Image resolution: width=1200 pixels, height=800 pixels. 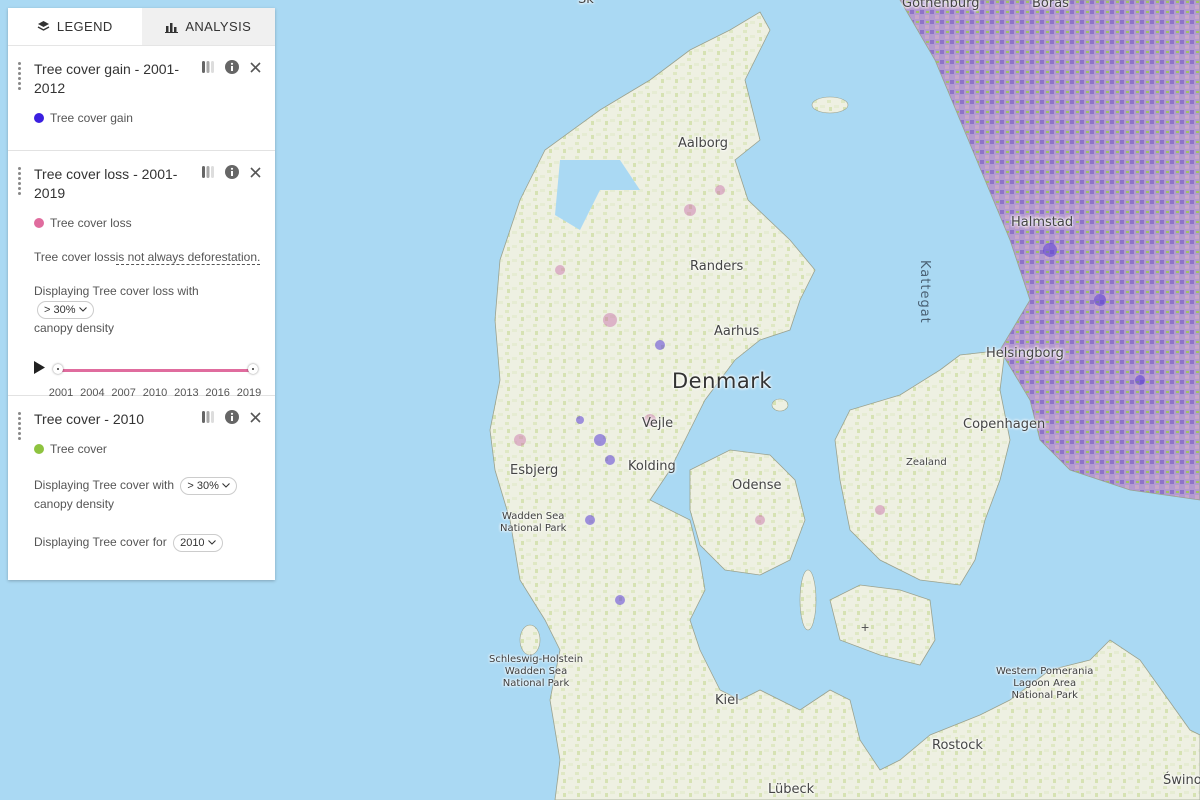 I want to click on timeline-end-handle, so click(x=253, y=368).